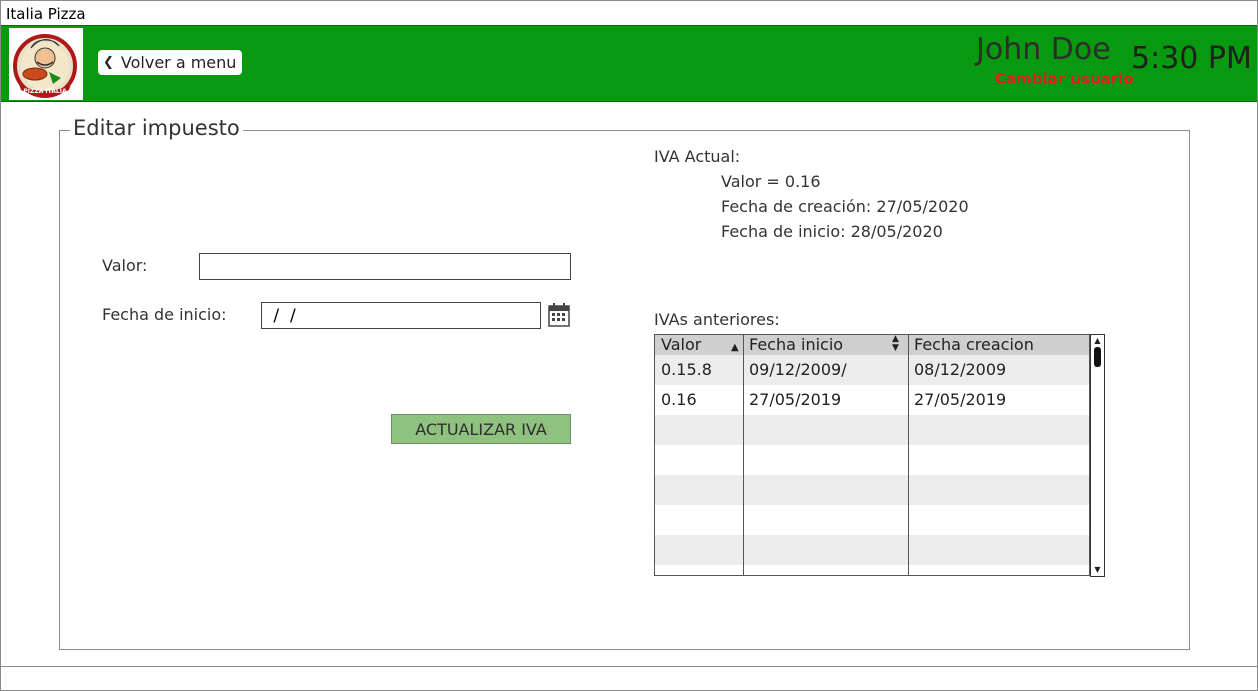  I want to click on table-header: Valor ▲ Fecha inicio ▲ ▼ Fecha creacion, so click(872, 345).